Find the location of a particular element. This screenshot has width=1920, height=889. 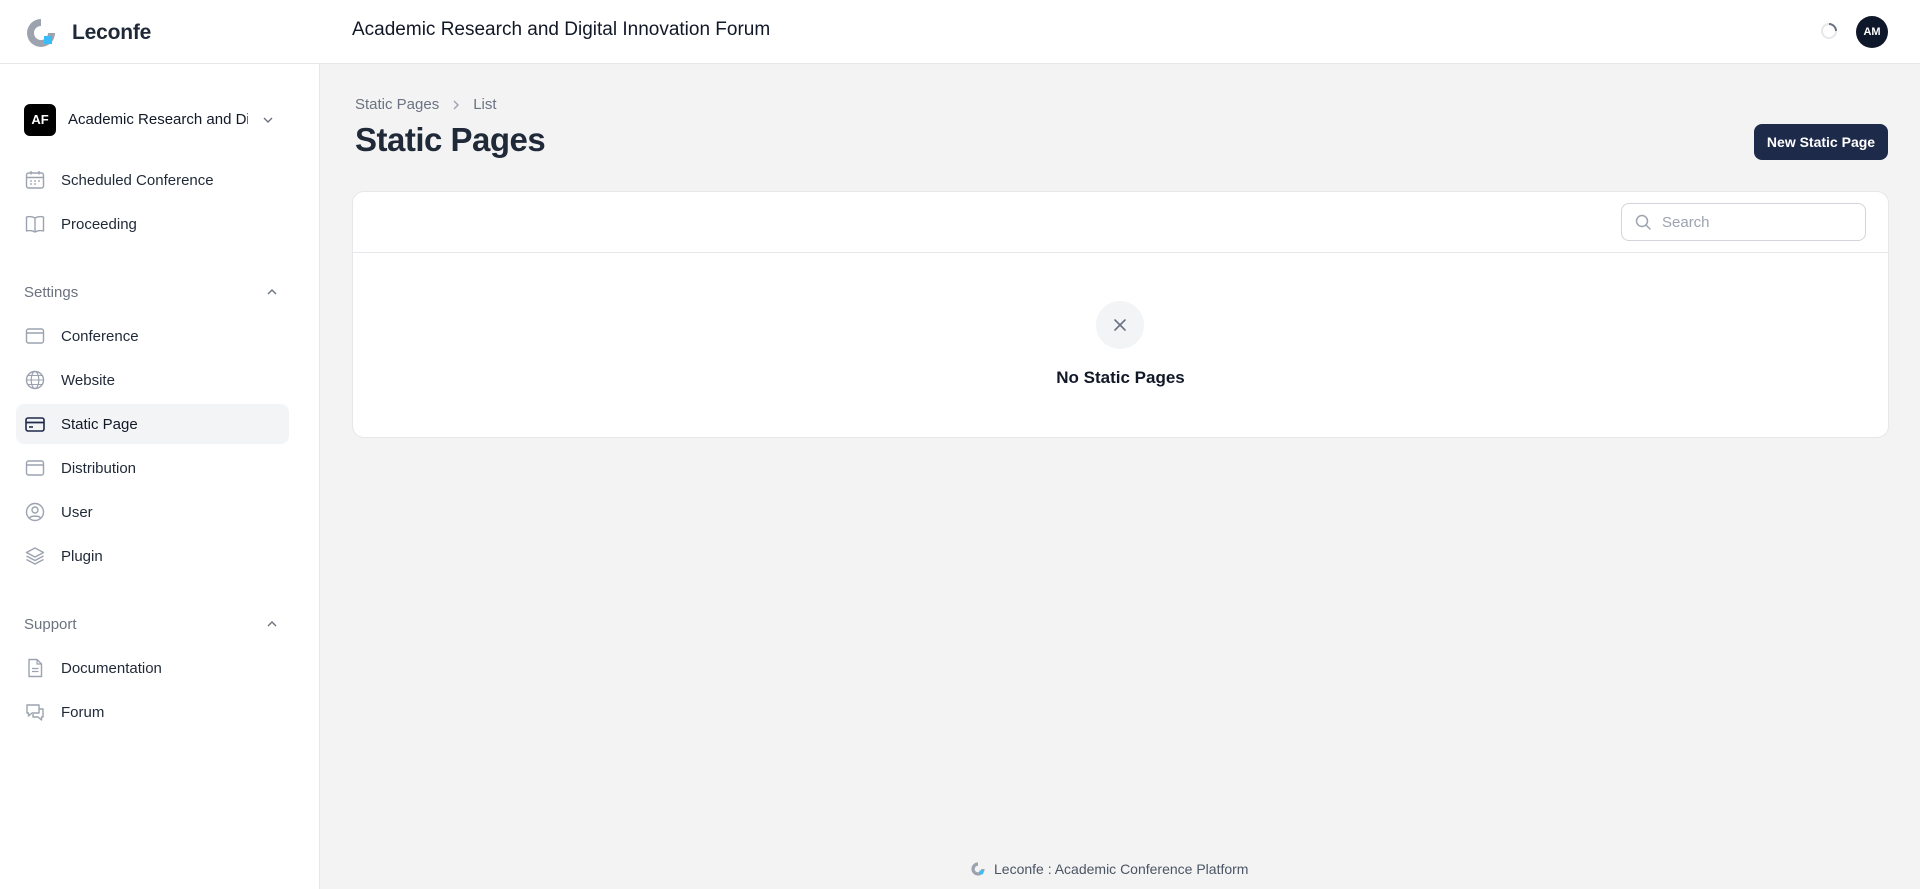

search-field is located at coordinates (1743, 222).